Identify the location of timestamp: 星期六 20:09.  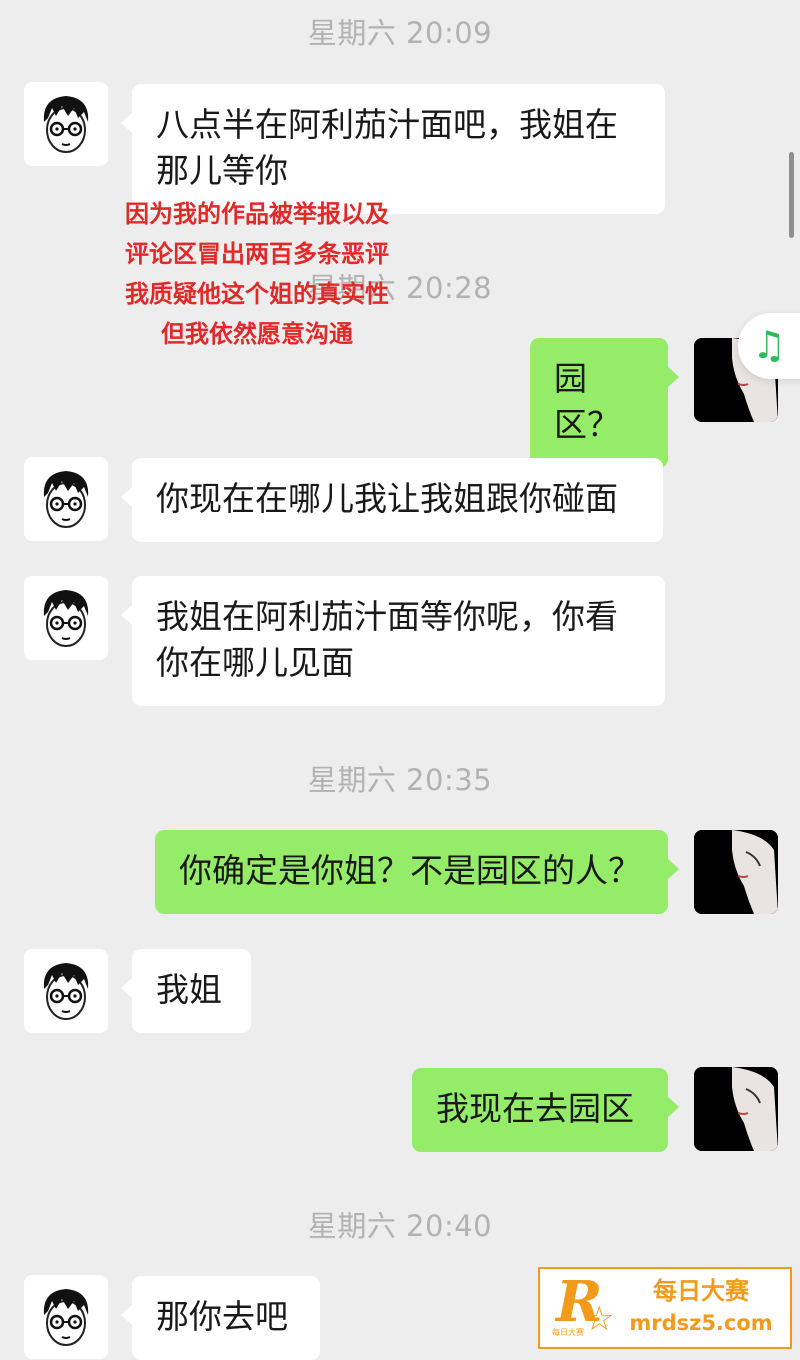
(400, 33).